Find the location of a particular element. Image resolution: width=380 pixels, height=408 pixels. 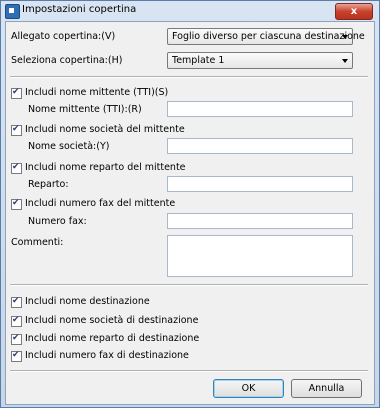

attachment-select: Foglio diverso per ciascuna destinazione is located at coordinates (266, 36).